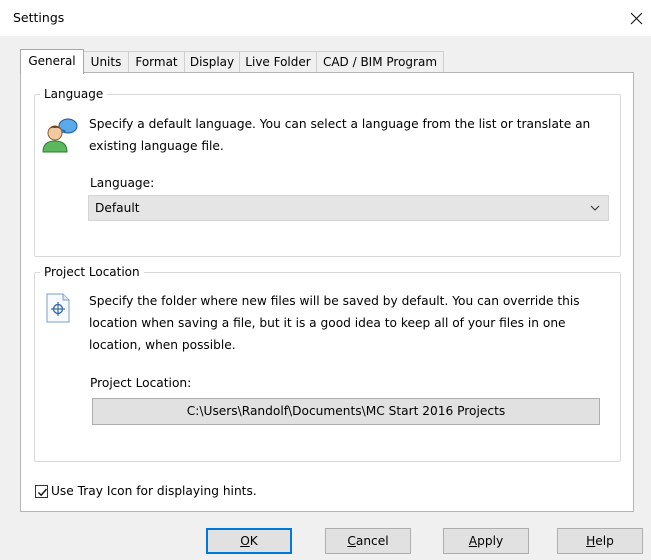 This screenshot has height=560, width=651. I want to click on tab-cad-bim-program: CAD / BIM Program, so click(380, 62).